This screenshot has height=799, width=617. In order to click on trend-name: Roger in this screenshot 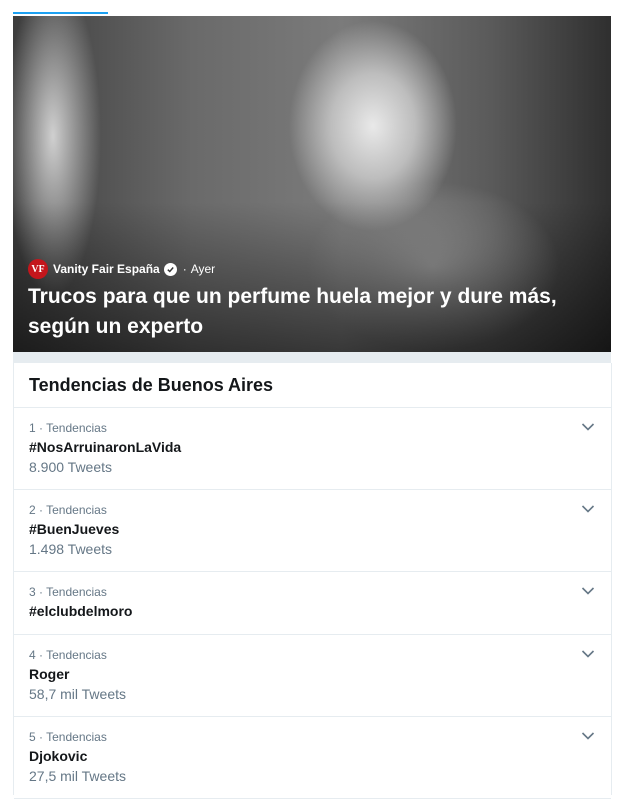, I will do `click(312, 674)`.